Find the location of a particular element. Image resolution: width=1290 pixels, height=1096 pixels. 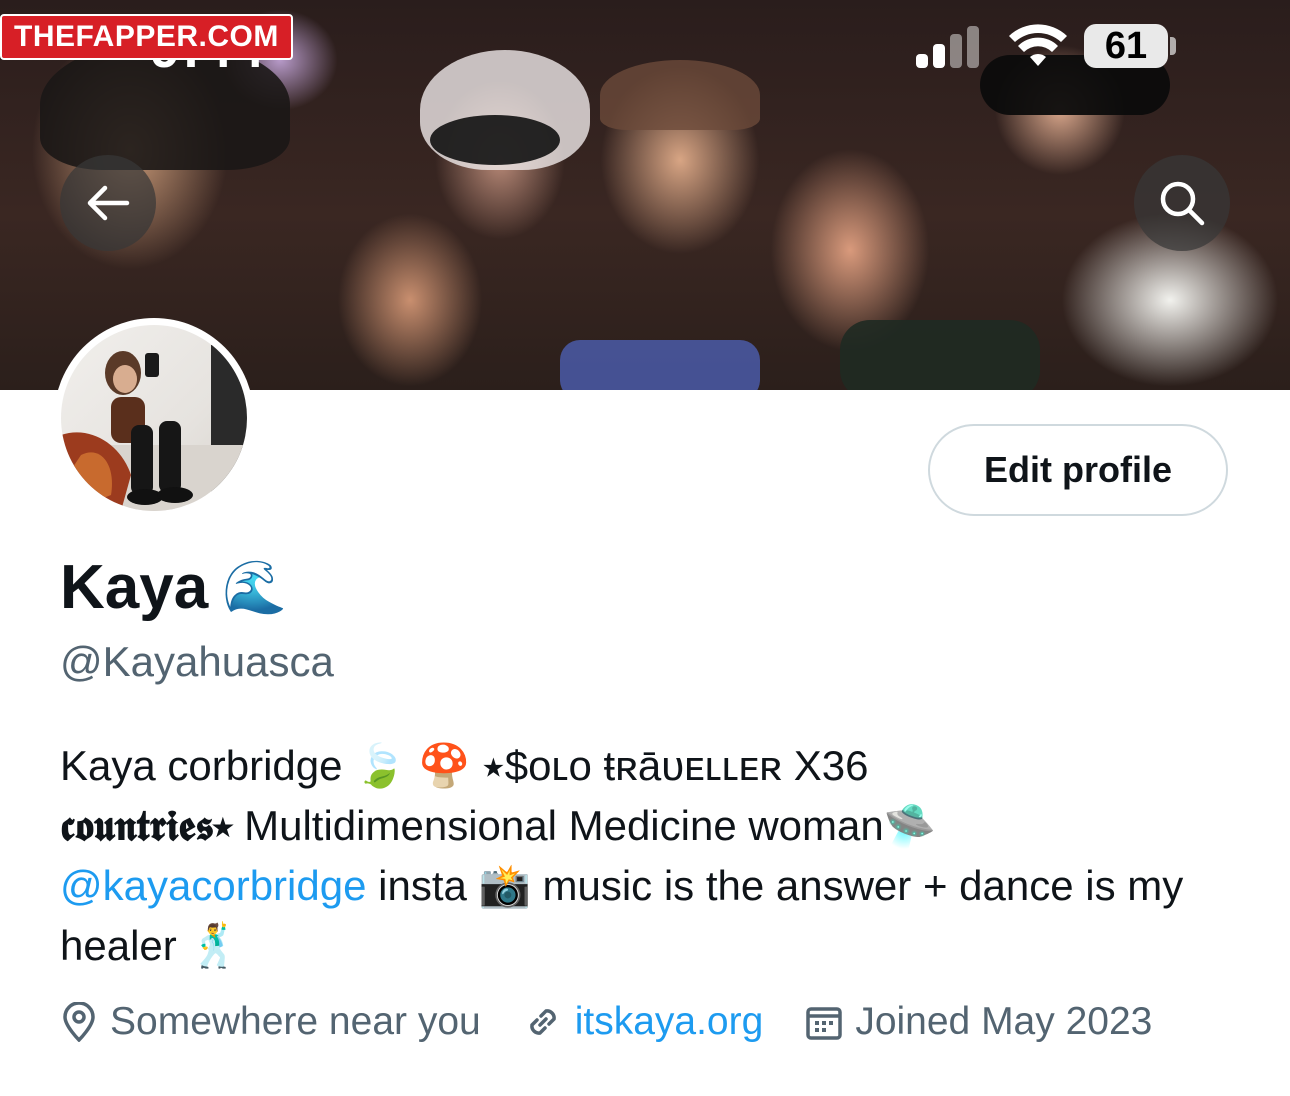

website-item: itskaya.org is located at coordinates (643, 1022).